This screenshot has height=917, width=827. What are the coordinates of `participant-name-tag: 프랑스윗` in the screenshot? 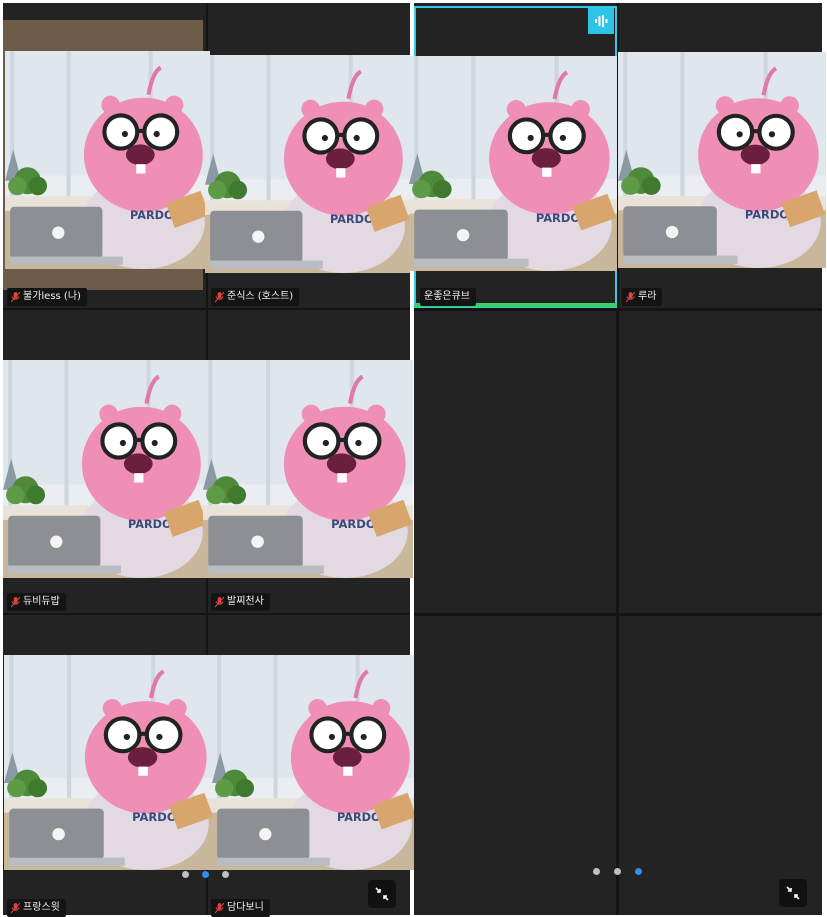 It's located at (36, 908).